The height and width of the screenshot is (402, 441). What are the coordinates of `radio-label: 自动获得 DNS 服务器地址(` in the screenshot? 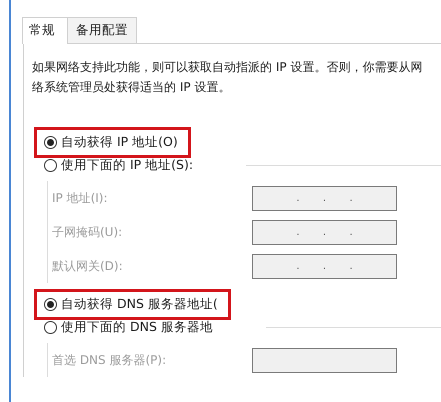 It's located at (139, 304).